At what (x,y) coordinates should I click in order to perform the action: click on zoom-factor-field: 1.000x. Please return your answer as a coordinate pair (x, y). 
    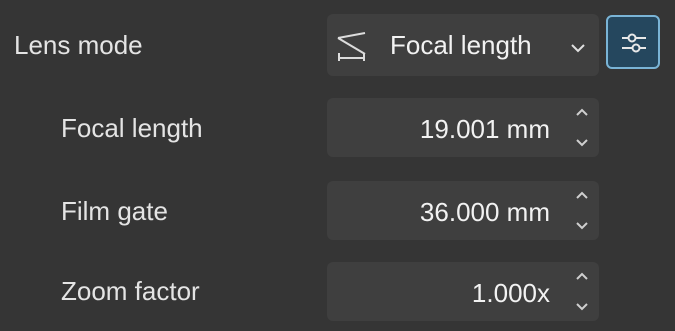
    Looking at the image, I should click on (463, 291).